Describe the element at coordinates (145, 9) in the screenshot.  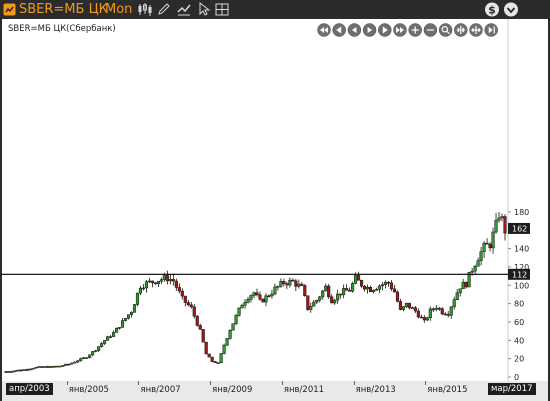
I see `candles-icon` at that location.